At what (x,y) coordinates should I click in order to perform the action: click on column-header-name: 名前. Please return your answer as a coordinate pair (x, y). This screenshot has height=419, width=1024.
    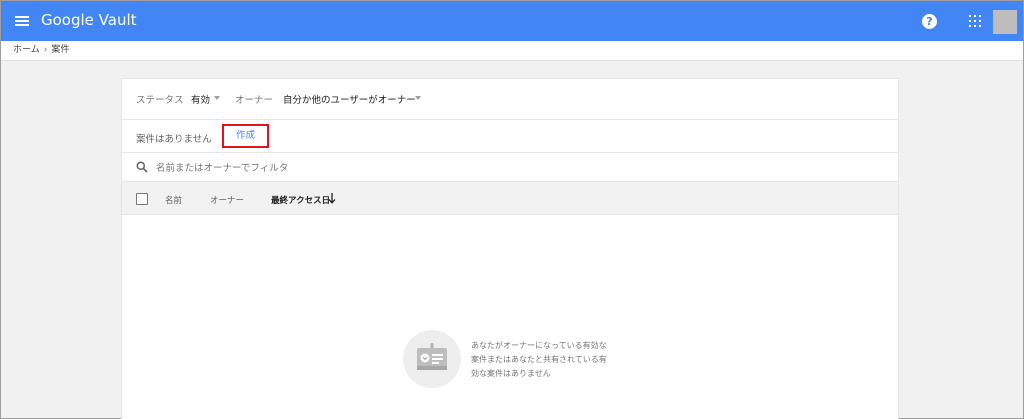
    Looking at the image, I should click on (173, 200).